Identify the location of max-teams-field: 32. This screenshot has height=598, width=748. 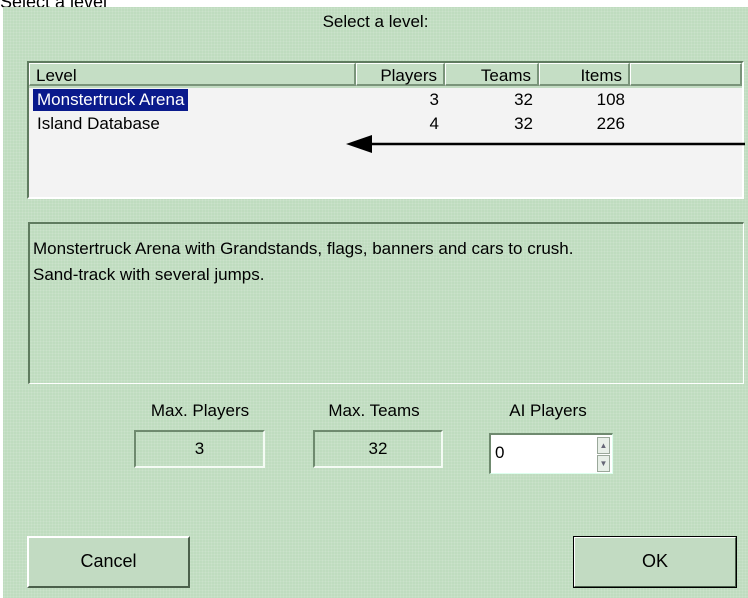
(378, 449).